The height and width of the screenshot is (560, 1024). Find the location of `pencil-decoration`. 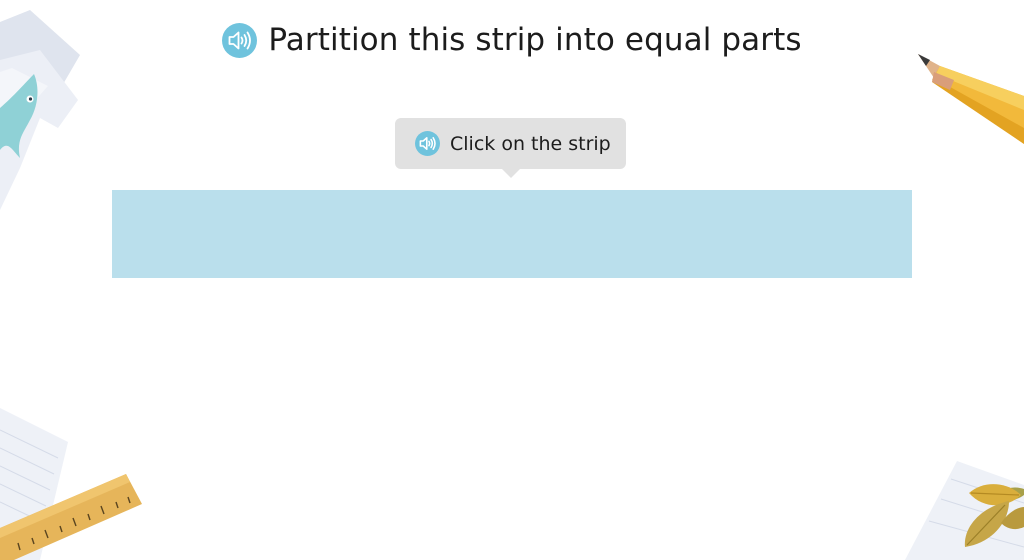

pencil-decoration is located at coordinates (971, 99).